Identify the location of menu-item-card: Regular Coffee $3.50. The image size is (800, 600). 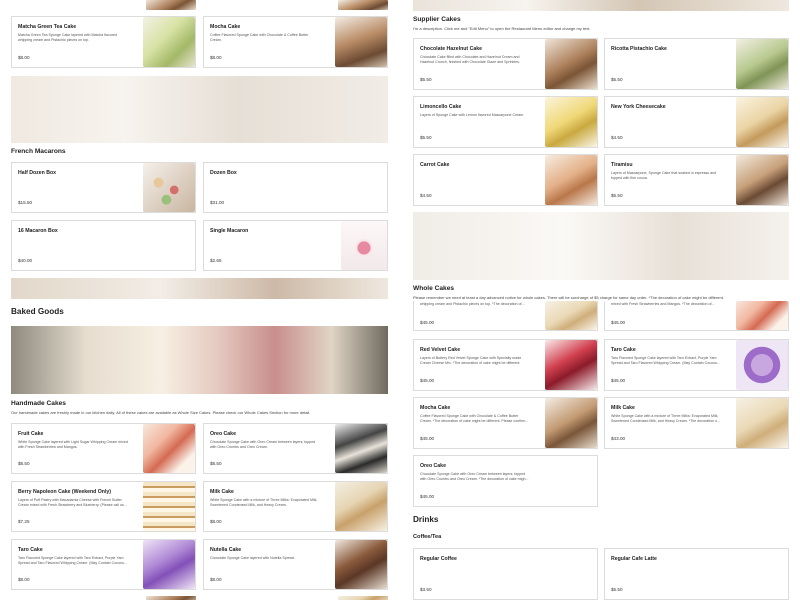
(505, 574).